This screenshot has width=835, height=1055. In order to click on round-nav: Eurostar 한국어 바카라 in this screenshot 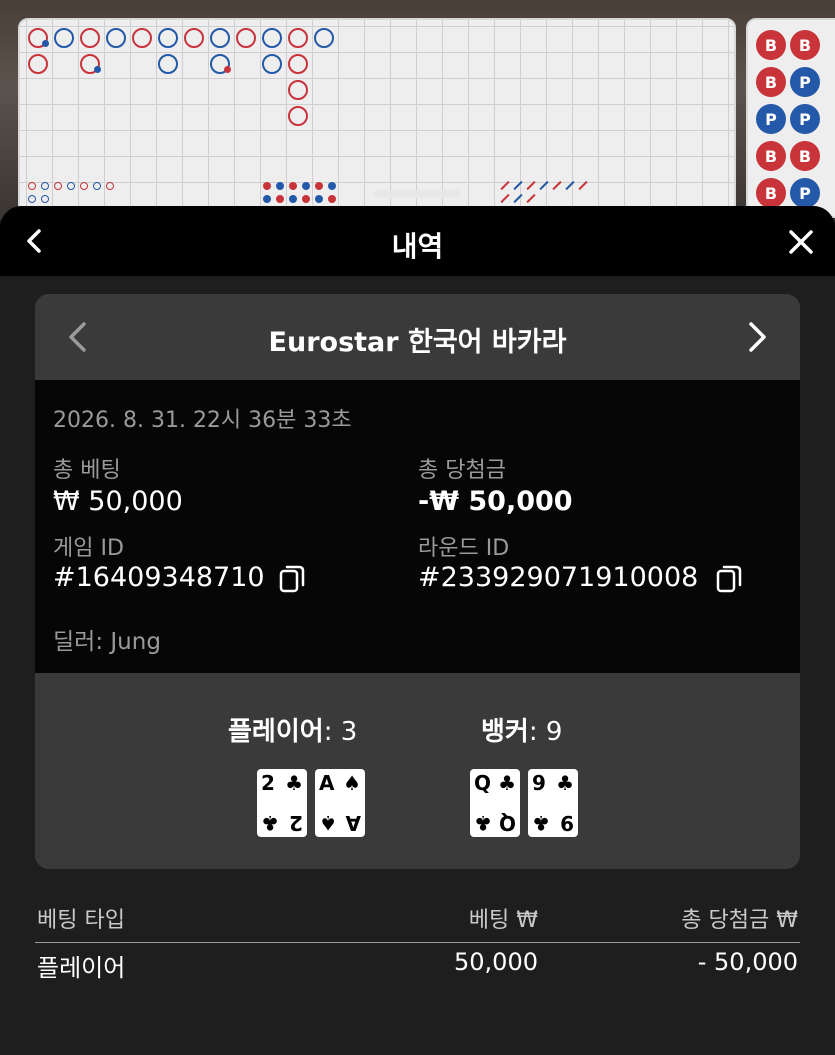, I will do `click(417, 337)`.